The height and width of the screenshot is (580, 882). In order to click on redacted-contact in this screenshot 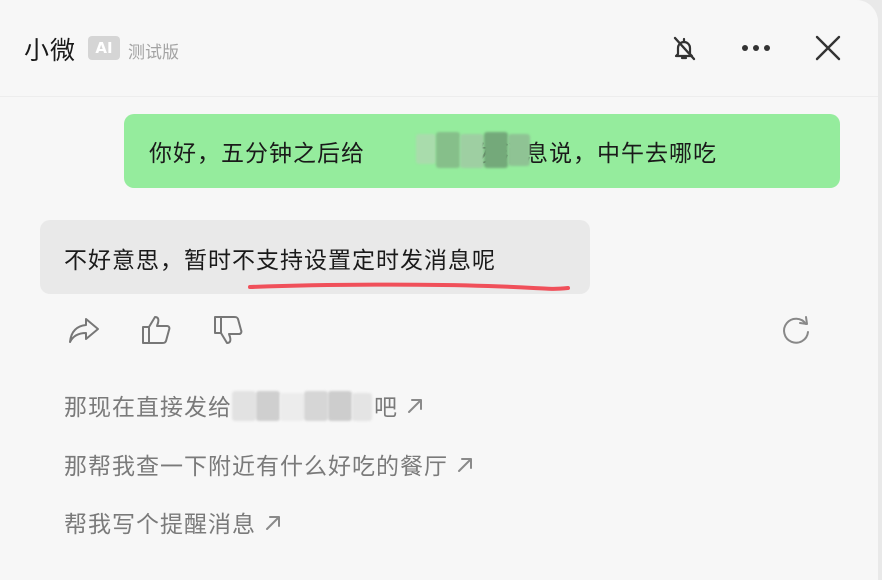, I will do `click(303, 406)`.